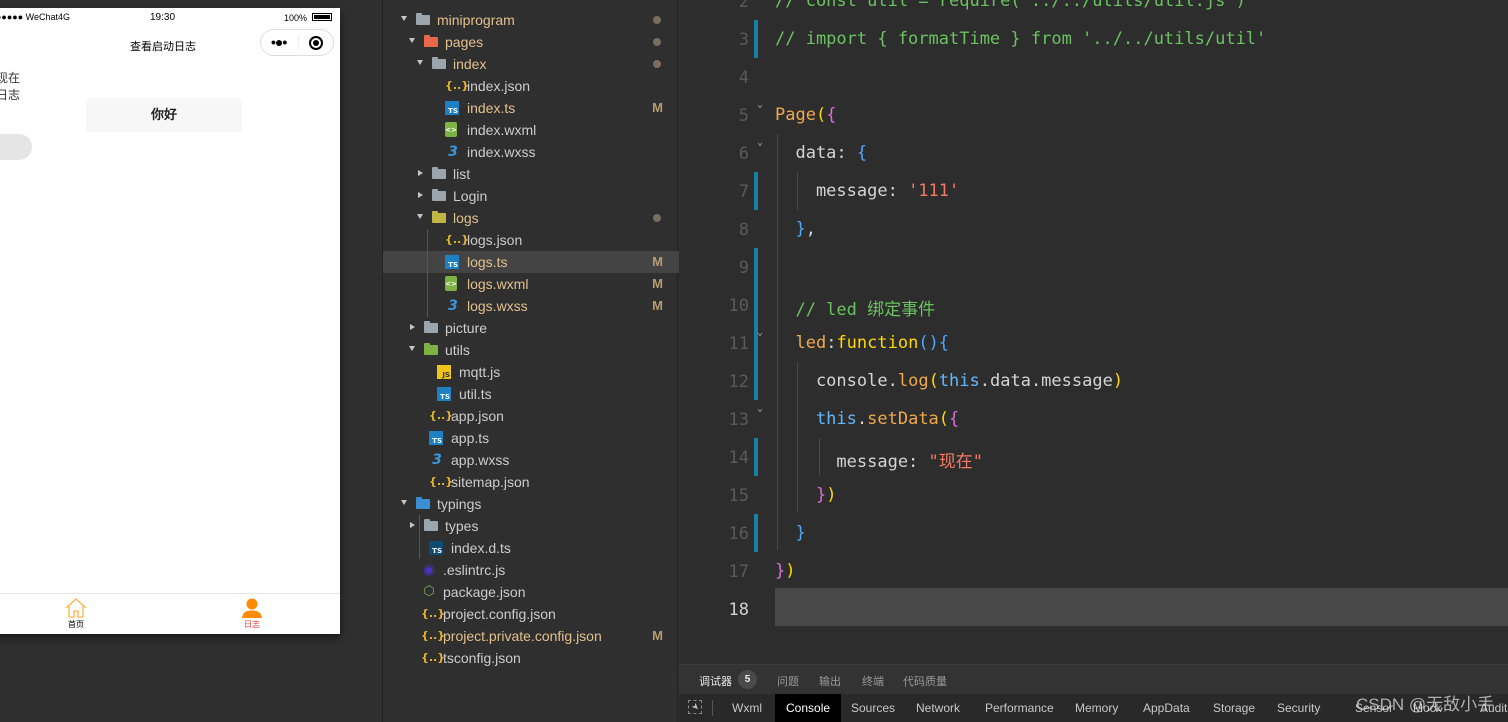  What do you see at coordinates (531, 614) in the screenshot?
I see `tree-file: {..} project.config.json` at bounding box center [531, 614].